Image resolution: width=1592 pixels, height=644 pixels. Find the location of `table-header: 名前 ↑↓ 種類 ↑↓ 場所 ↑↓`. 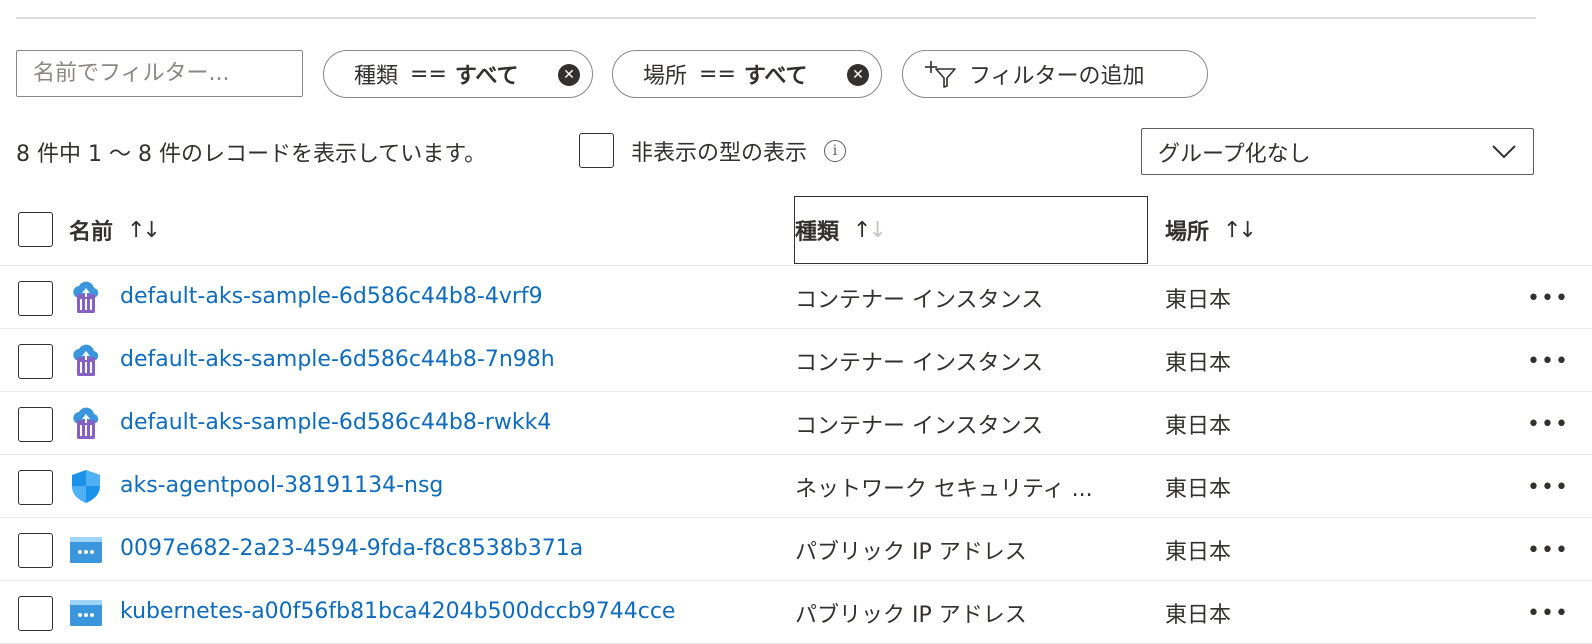

table-header: 名前 ↑↓ 種類 ↑↓ 場所 ↑↓ is located at coordinates (796, 231).